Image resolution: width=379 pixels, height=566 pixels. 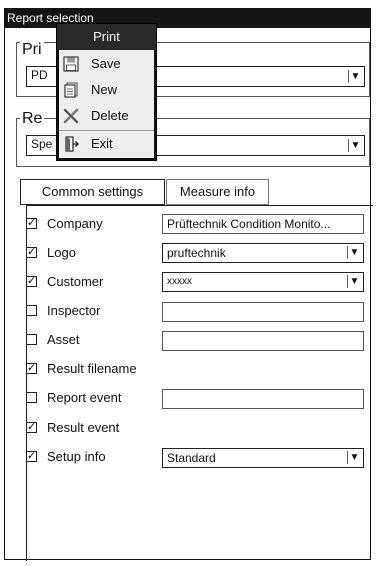 I want to click on logo-select: pruftechnik ▼, so click(x=263, y=253).